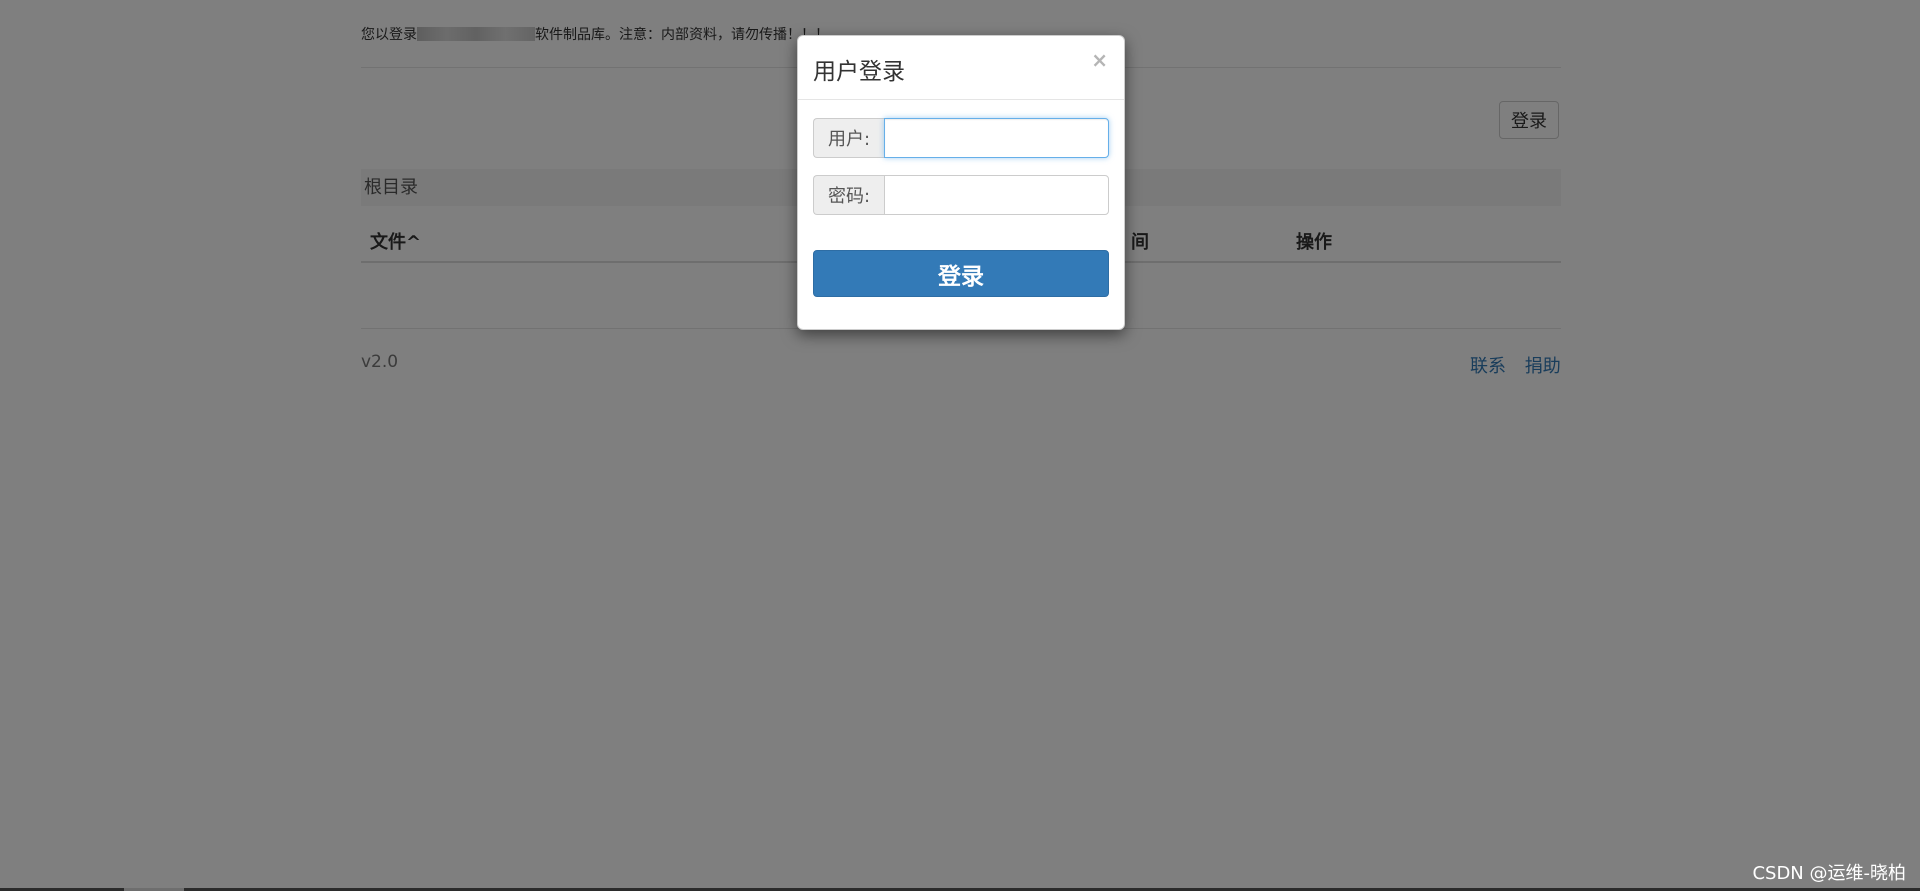  What do you see at coordinates (1099, 60) in the screenshot?
I see `close-icon: ×` at bounding box center [1099, 60].